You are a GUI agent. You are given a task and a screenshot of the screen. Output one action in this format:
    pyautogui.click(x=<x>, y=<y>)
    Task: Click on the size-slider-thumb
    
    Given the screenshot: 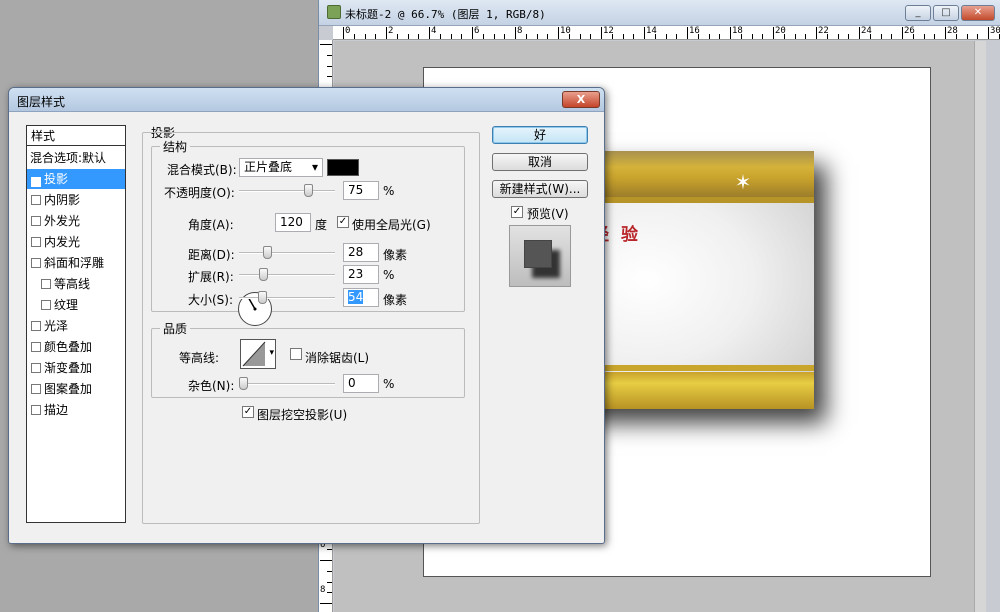 What is the action you would take?
    pyautogui.click(x=263, y=297)
    